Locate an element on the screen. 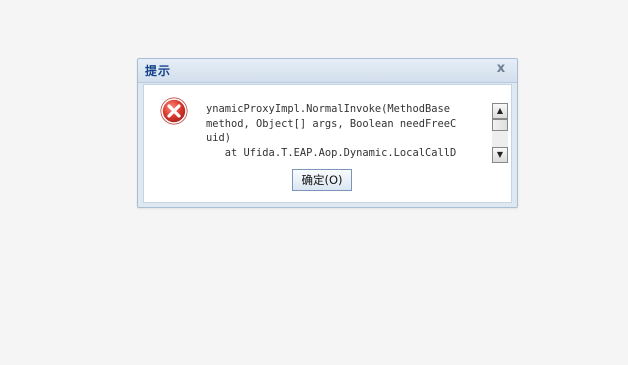  ok-button: 确定(O) is located at coordinates (322, 180).